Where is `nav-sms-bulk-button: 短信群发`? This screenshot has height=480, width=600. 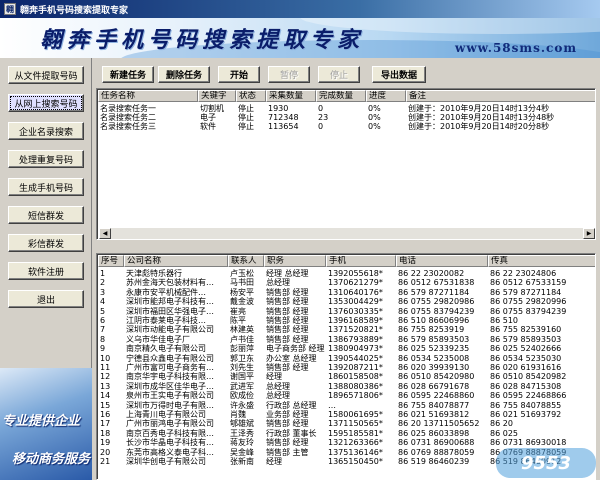 nav-sms-bulk-button: 短信群发 is located at coordinates (46, 215).